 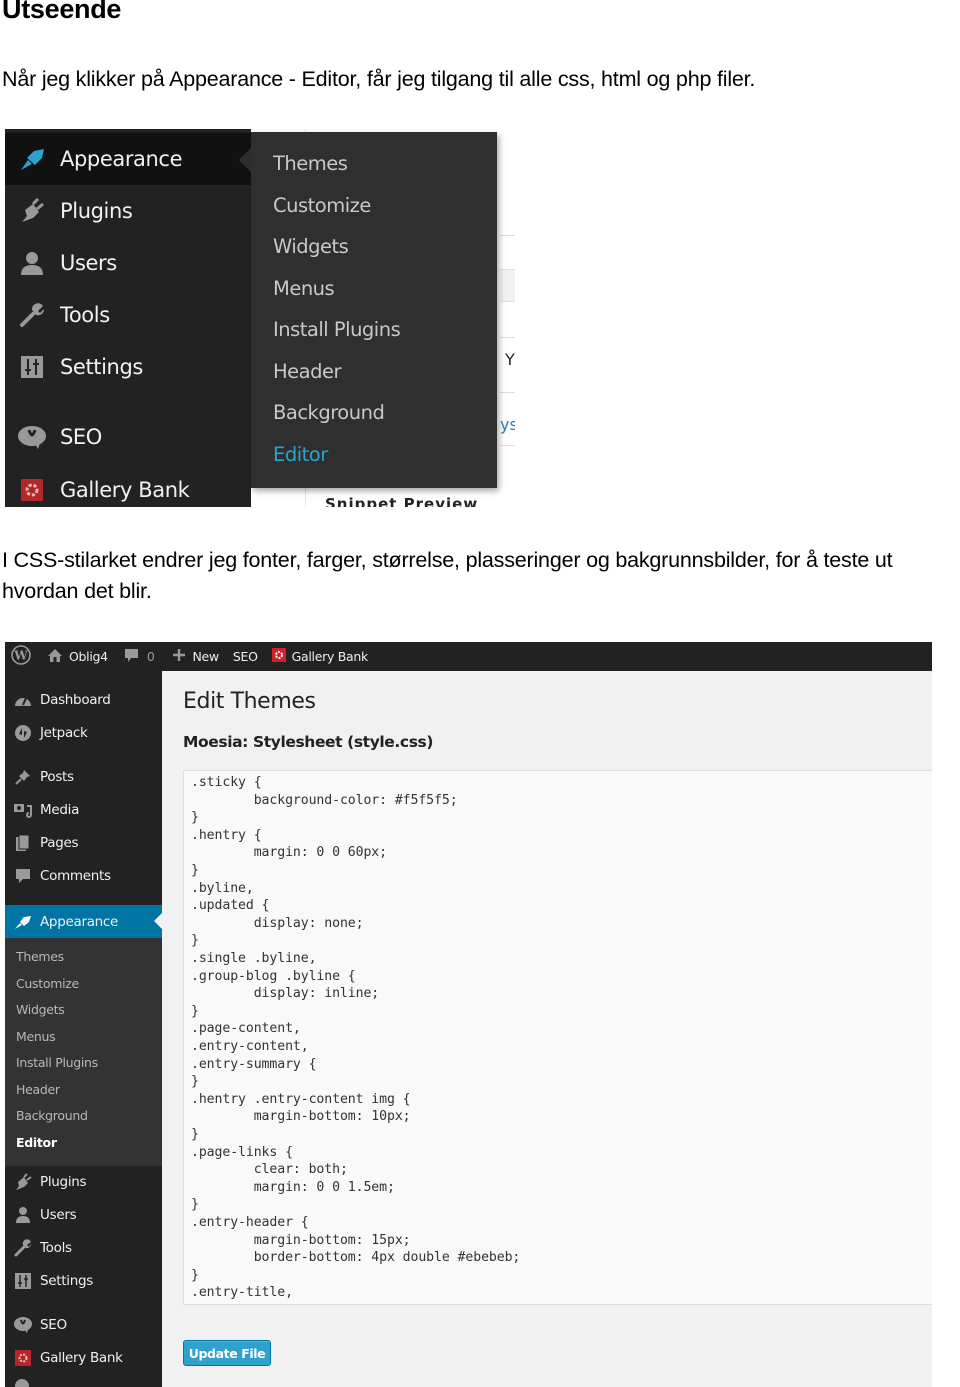 I want to click on sidebar-item-settings: Settings, so click(x=83, y=1280).